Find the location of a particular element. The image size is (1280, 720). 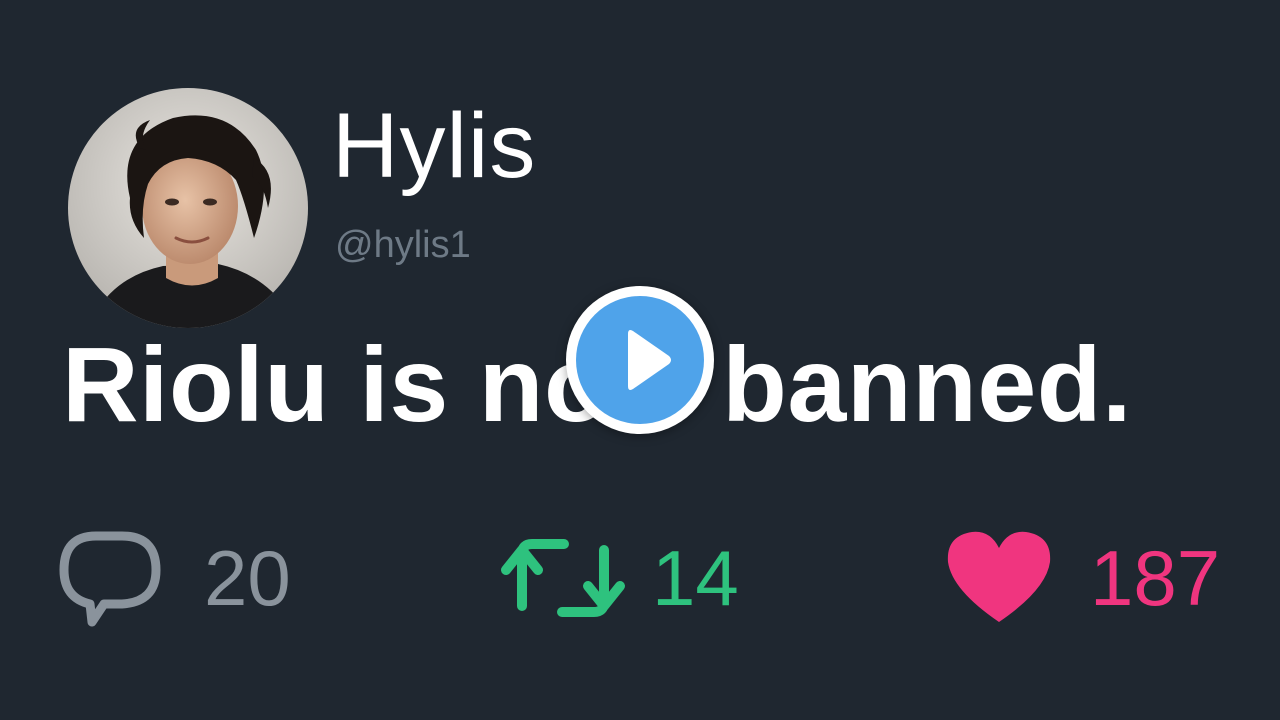

avatar is located at coordinates (188, 208).